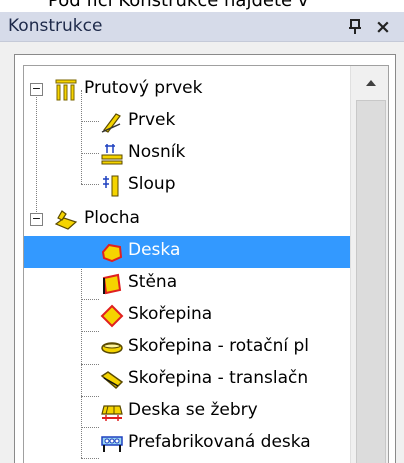 This screenshot has height=463, width=404. I want to click on tree-item-label: Deska, so click(154, 250).